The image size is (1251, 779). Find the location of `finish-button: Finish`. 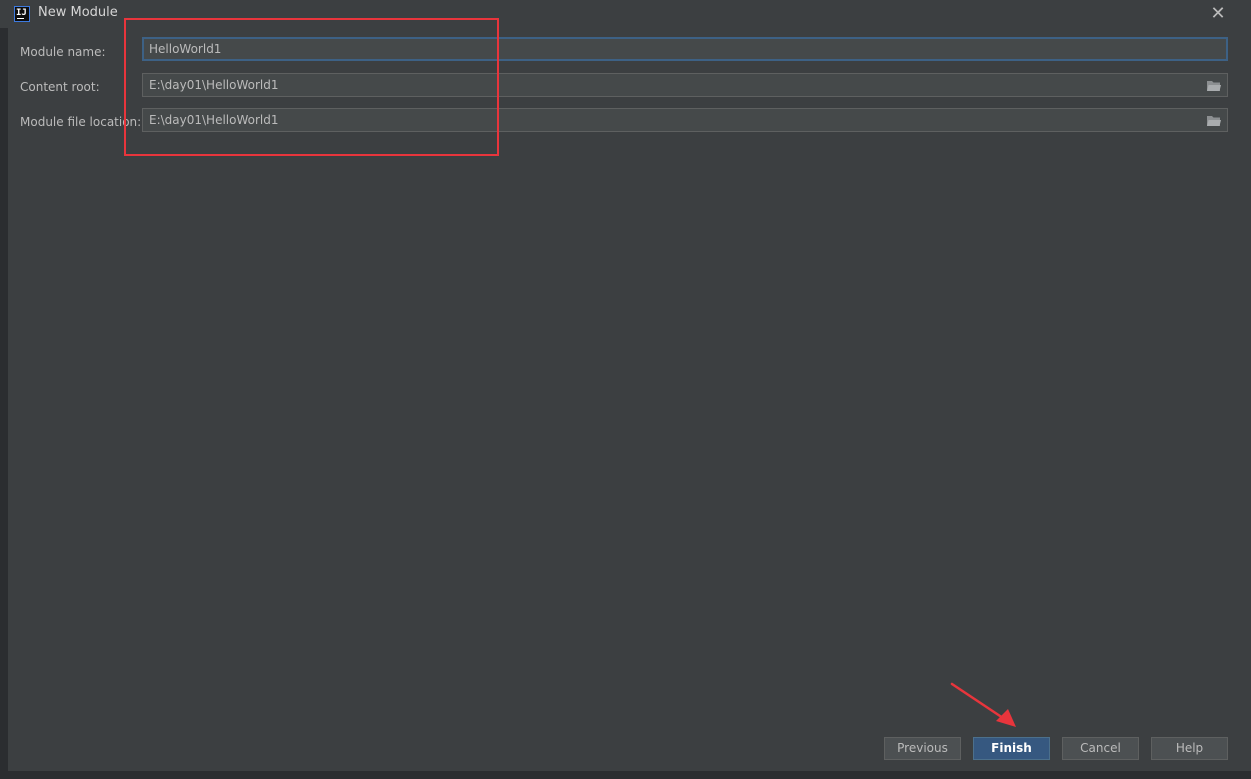

finish-button: Finish is located at coordinates (1011, 748).